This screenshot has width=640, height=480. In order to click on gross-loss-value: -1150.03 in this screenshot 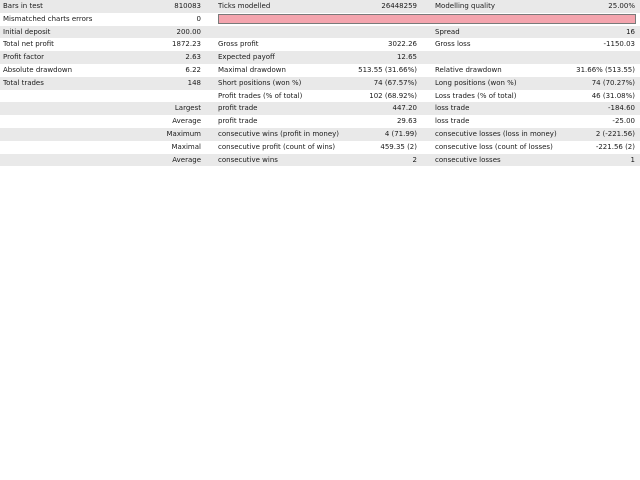, I will do `click(619, 44)`.